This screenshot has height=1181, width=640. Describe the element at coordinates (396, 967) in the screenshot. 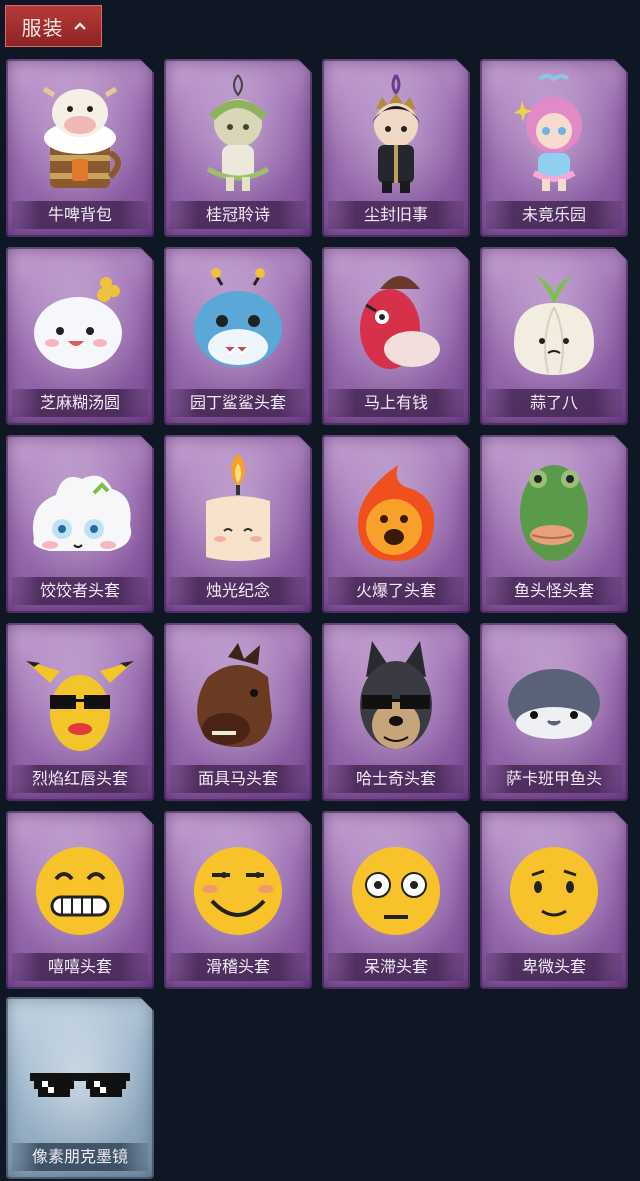

I see `costume-label: 呆滞头套` at that location.